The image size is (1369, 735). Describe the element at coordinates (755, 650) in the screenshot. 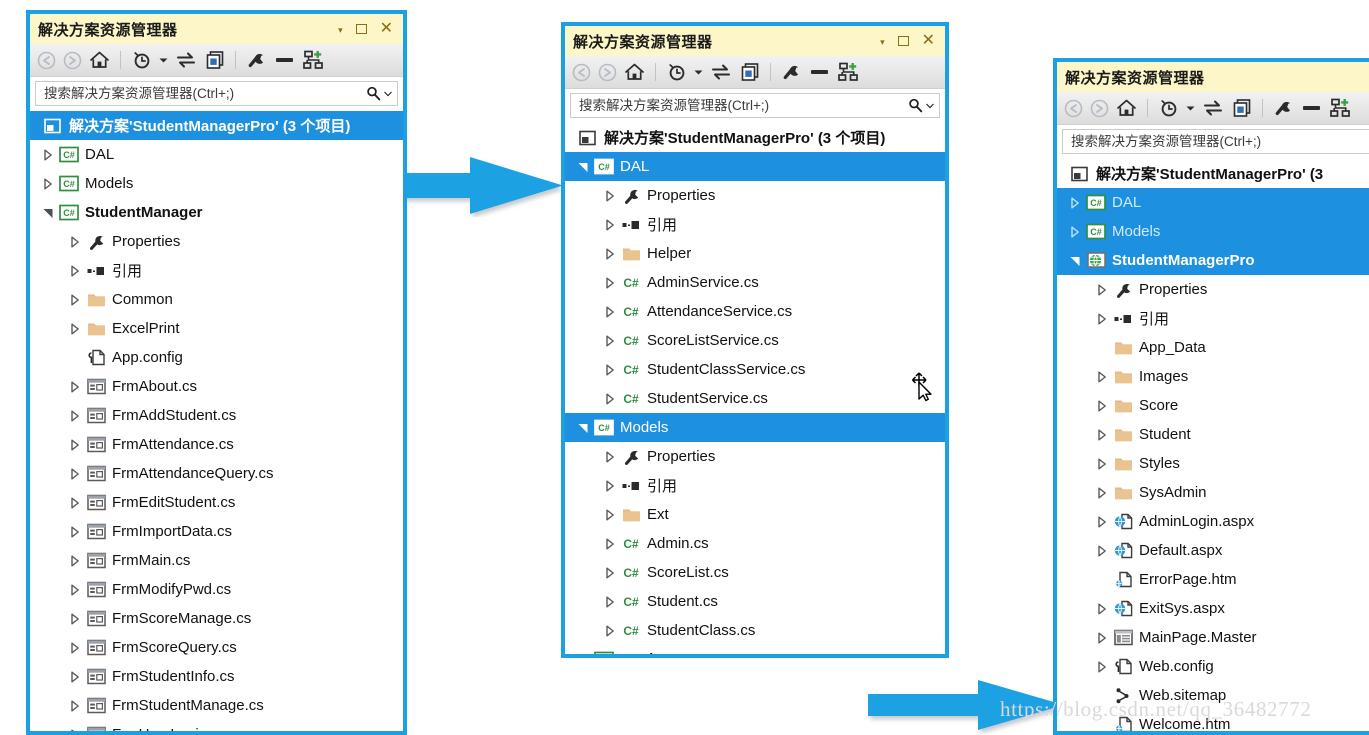

I see `tree-node: C# StudentManager` at that location.